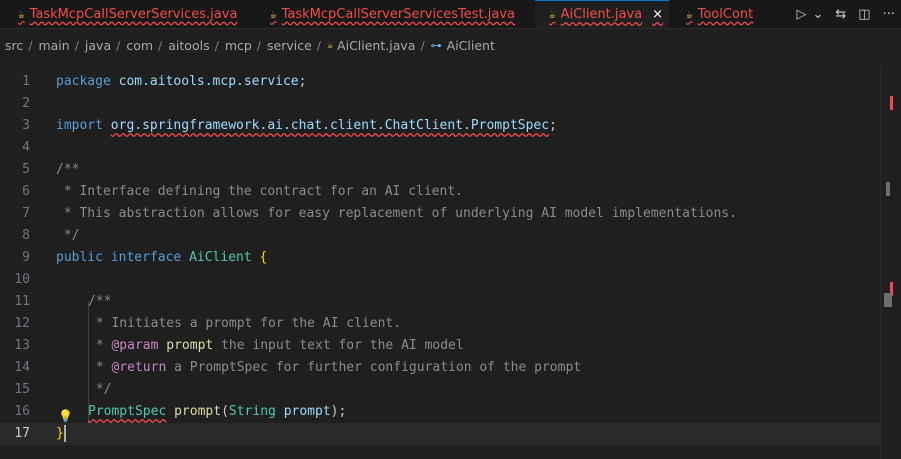  I want to click on split-editor-icon: ◫, so click(864, 14).